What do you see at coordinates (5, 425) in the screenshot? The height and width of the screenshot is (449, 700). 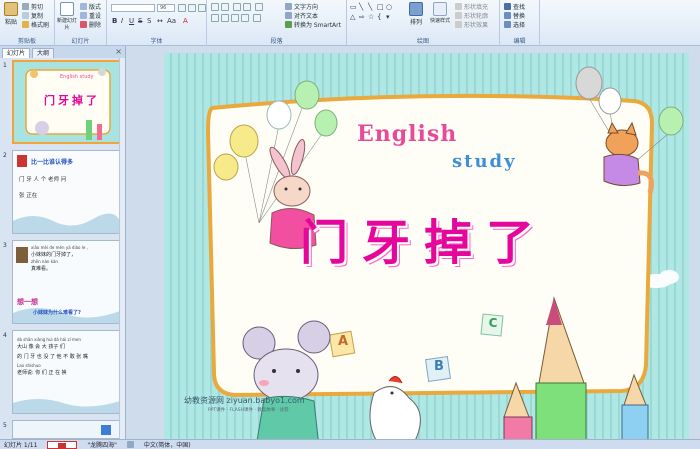 I see `slide-number-5: 5` at bounding box center [5, 425].